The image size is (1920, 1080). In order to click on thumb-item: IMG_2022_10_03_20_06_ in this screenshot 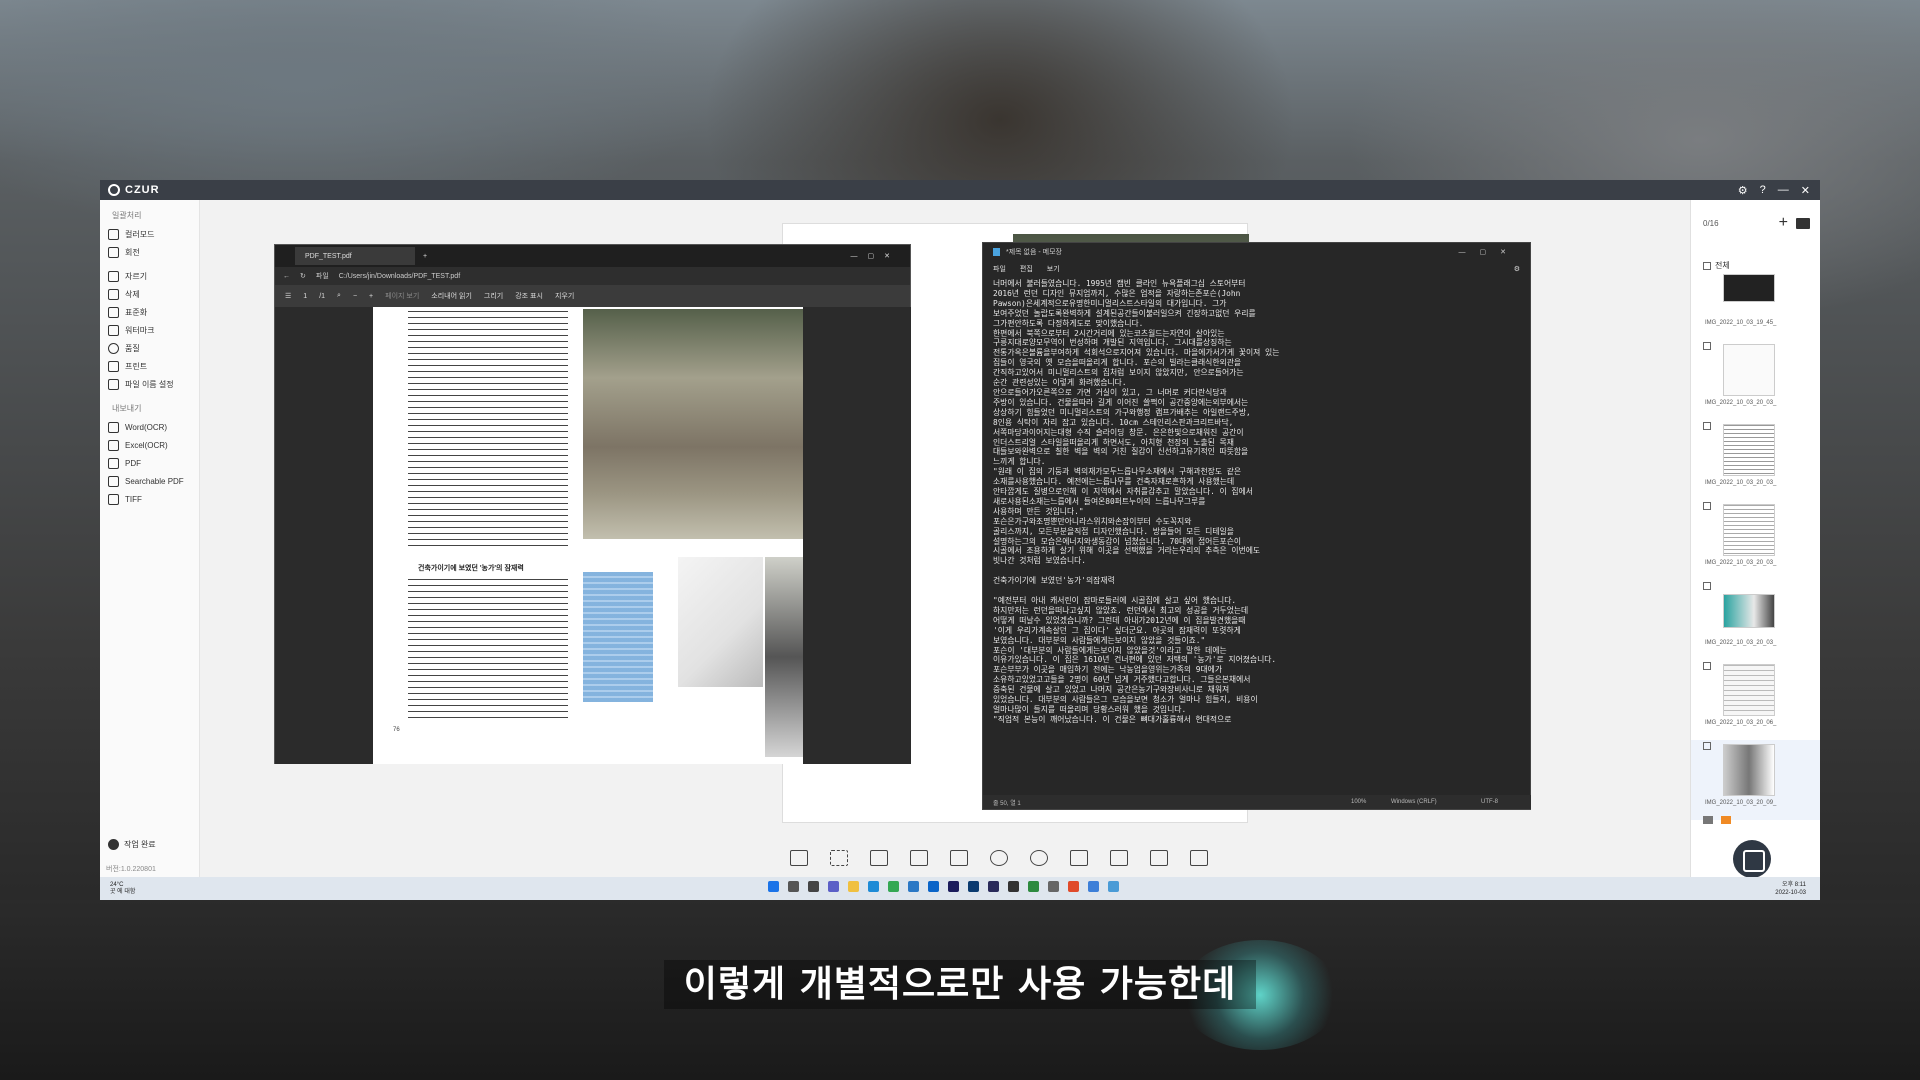, I will do `click(1755, 700)`.